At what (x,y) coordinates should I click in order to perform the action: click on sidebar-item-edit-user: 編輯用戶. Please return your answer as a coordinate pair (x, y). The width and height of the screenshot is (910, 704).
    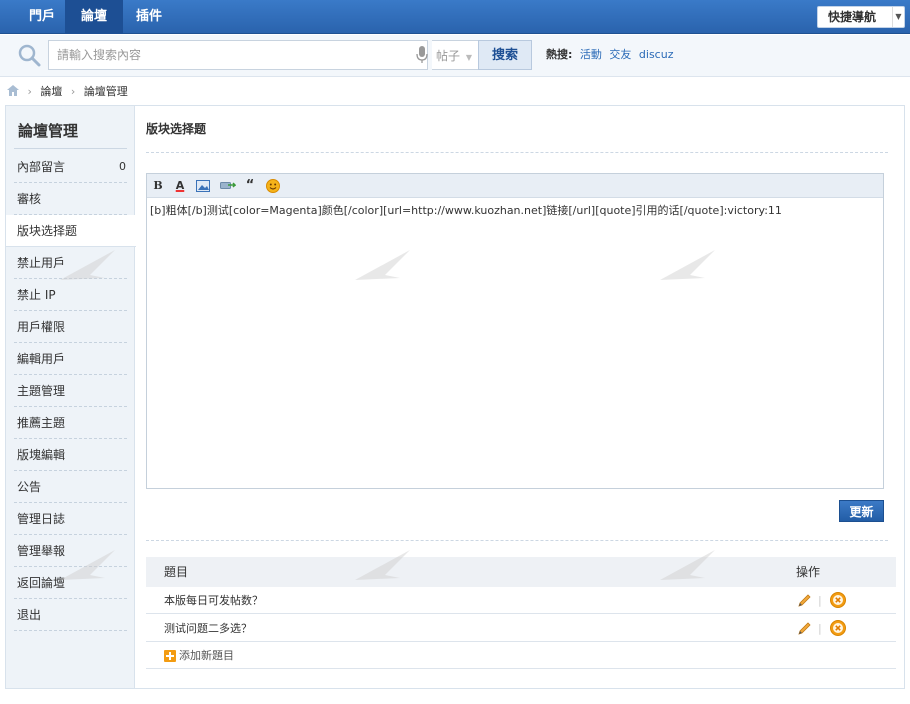
    Looking at the image, I should click on (70, 359).